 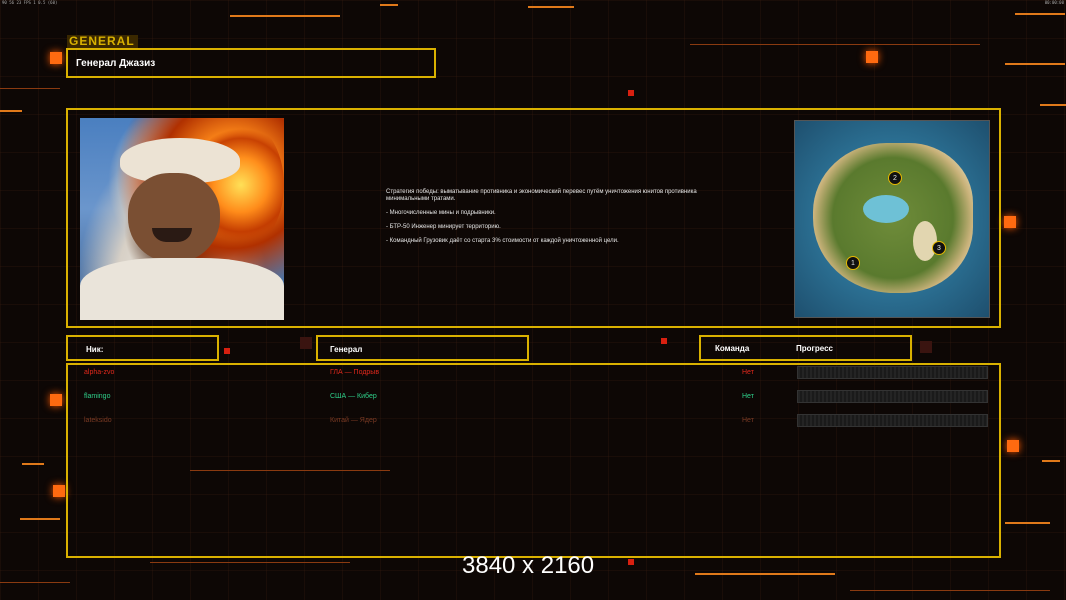 What do you see at coordinates (95, 349) in the screenshot?
I see `header-nick-label: Ник:` at bounding box center [95, 349].